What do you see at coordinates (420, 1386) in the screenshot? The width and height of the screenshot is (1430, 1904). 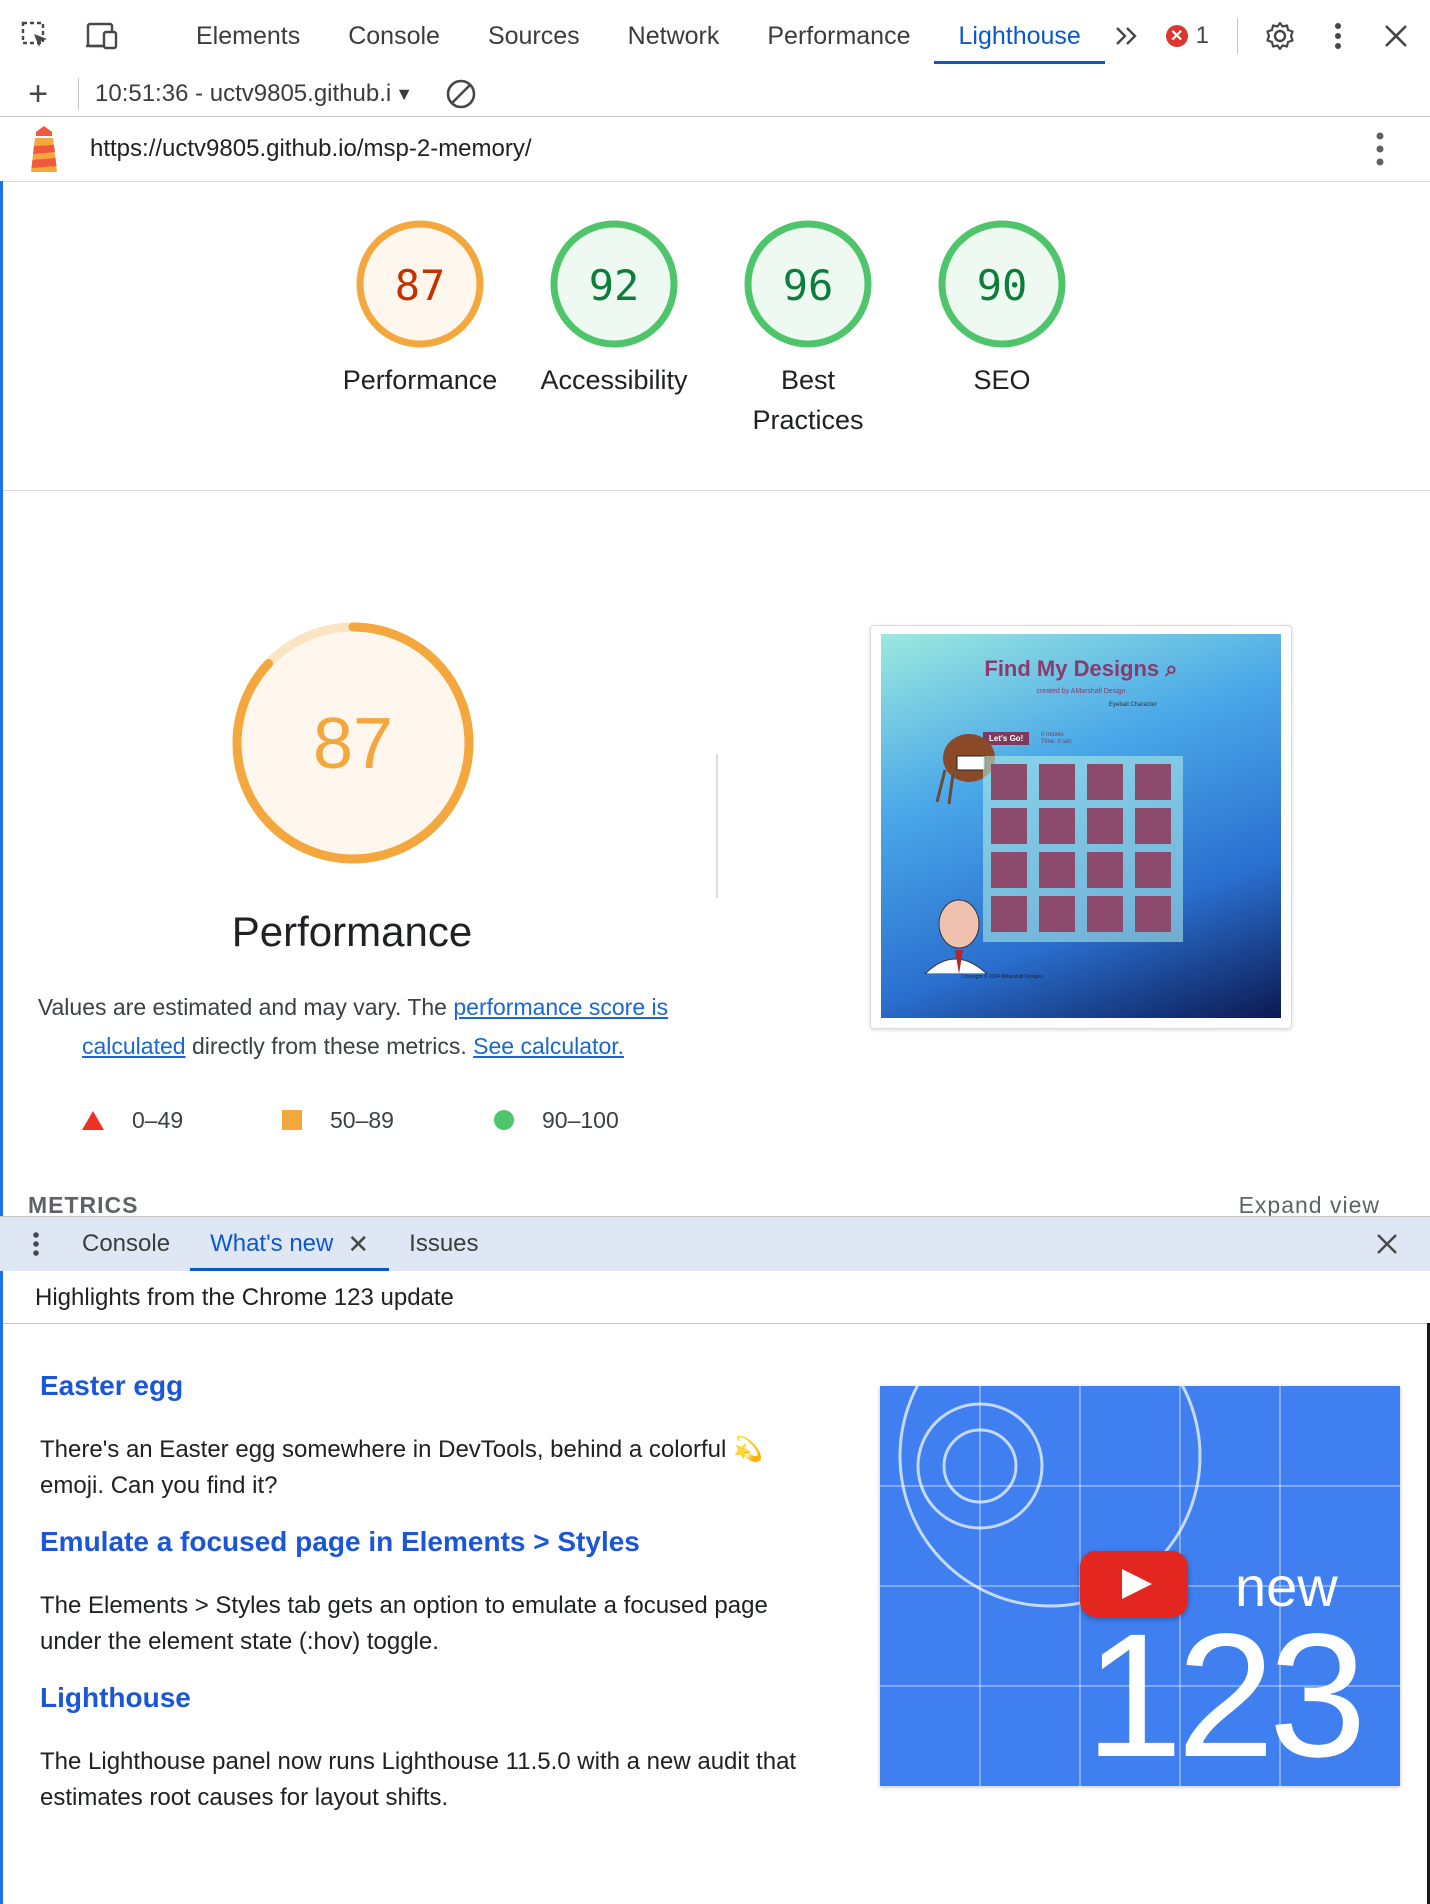 I see `whats-new-item-title: Easter egg` at bounding box center [420, 1386].